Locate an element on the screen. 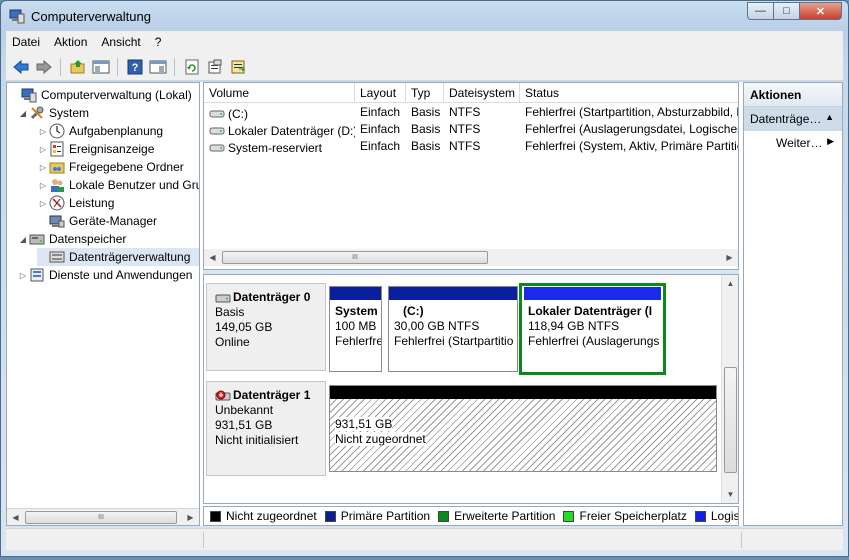 The height and width of the screenshot is (560, 849). menu-help: ? is located at coordinates (158, 42).